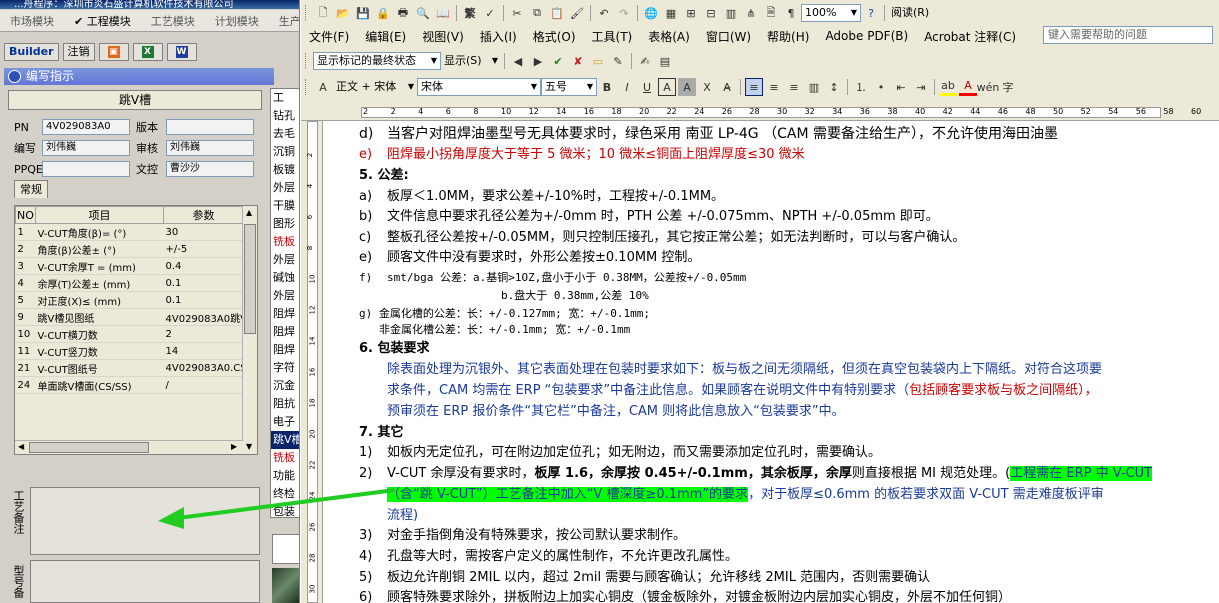 The width and height of the screenshot is (1219, 603). I want to click on next-change-icon: ▶, so click(538, 61).